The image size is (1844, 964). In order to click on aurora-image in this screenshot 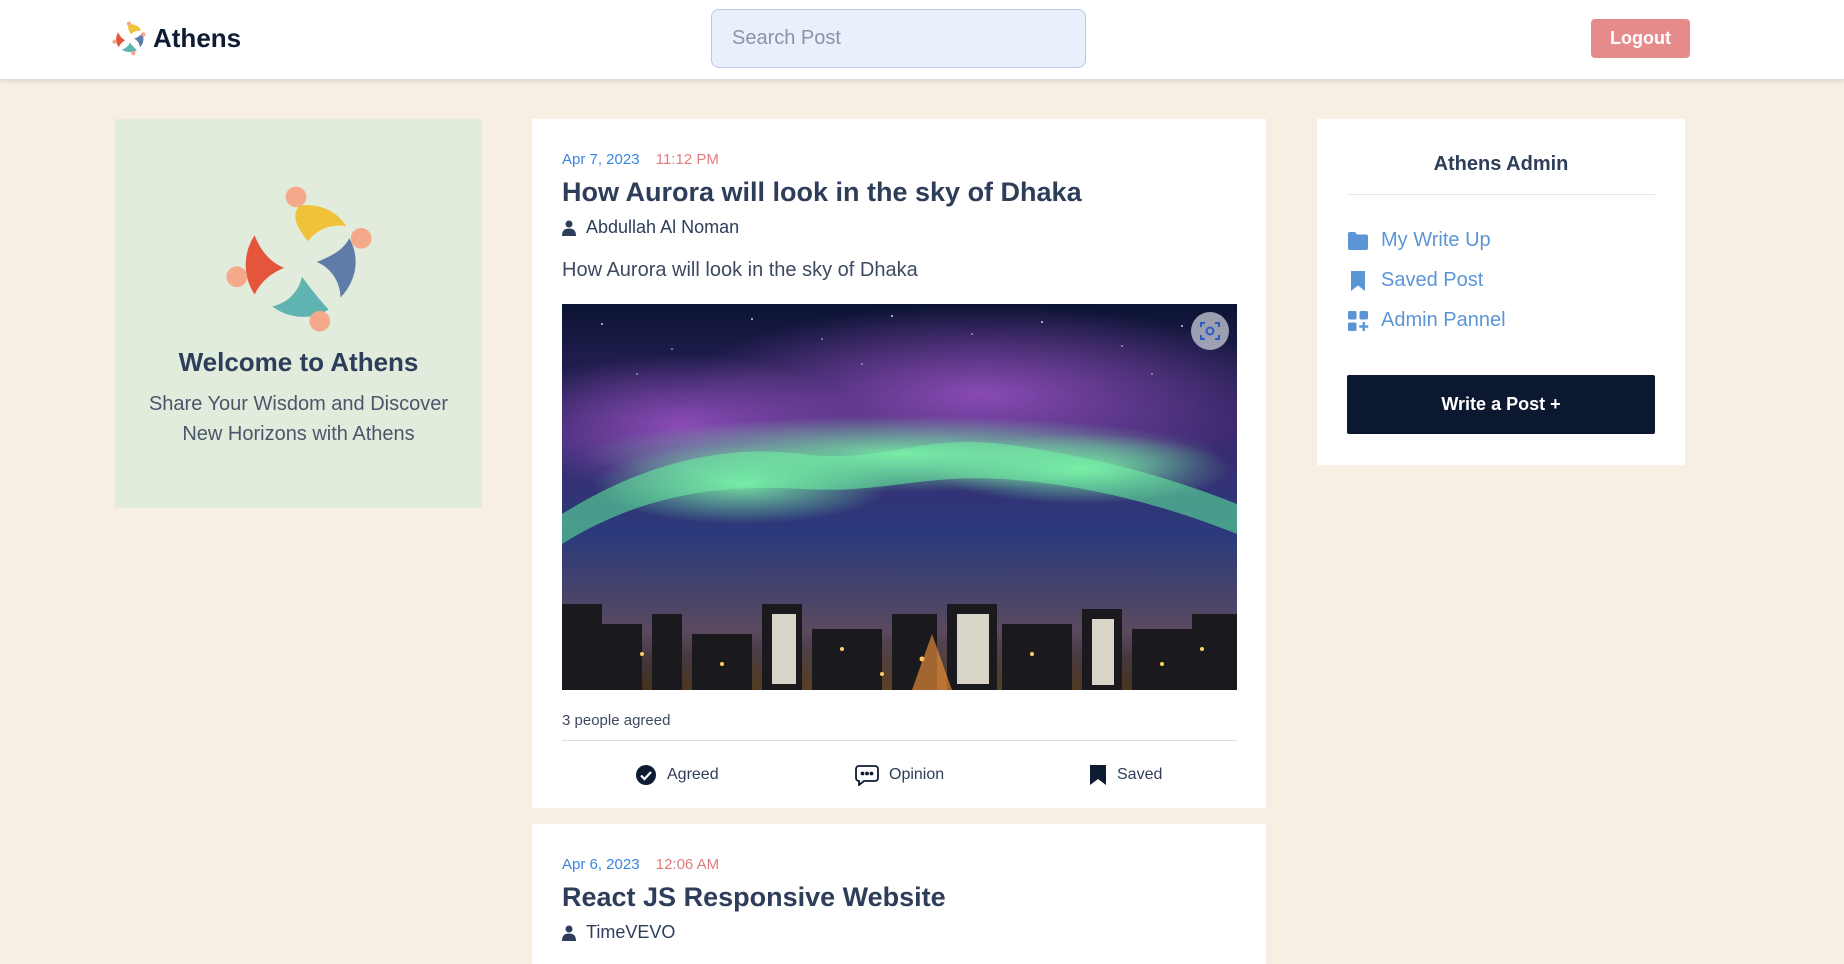, I will do `click(899, 497)`.